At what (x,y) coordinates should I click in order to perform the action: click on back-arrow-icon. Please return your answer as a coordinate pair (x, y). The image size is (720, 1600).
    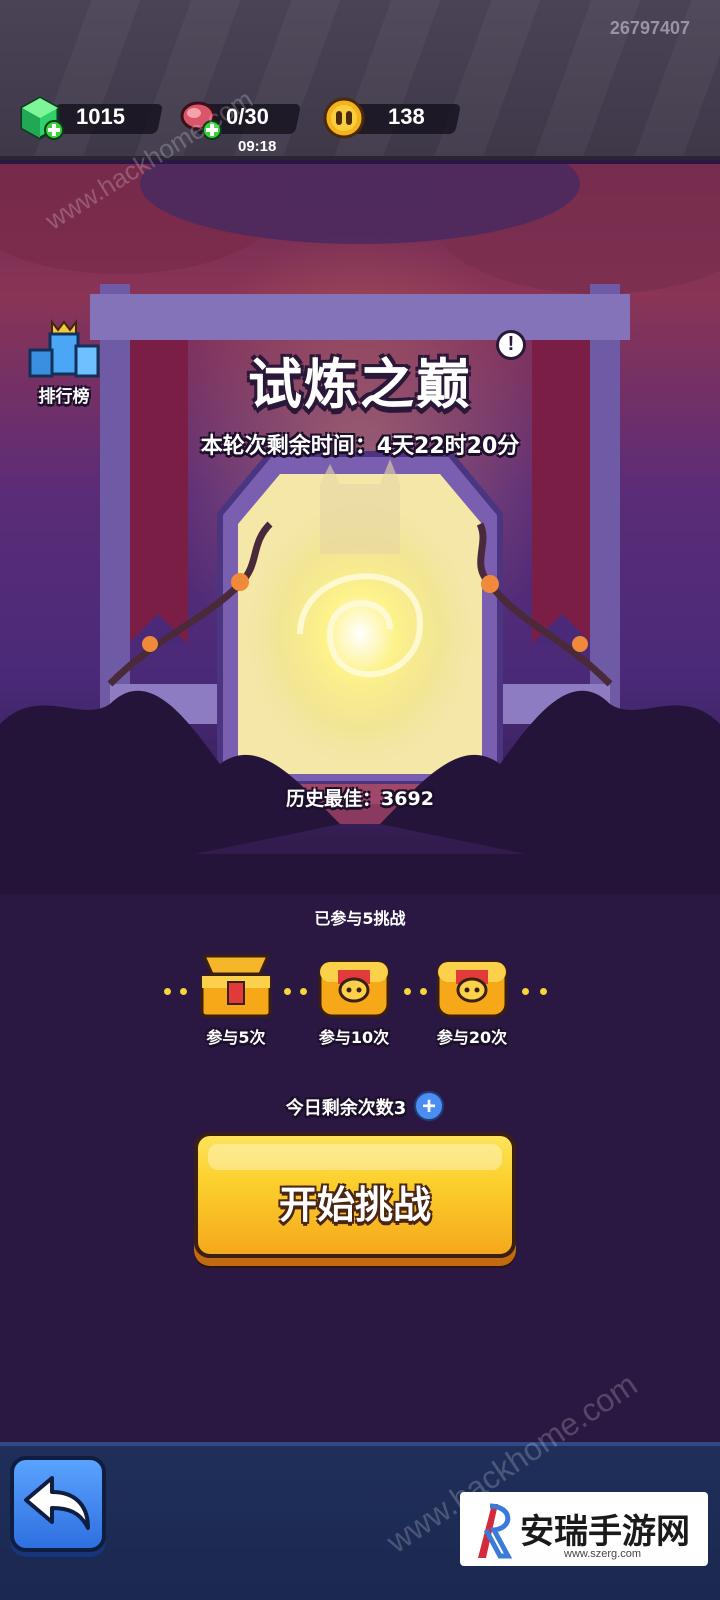
    Looking at the image, I should click on (57, 1503).